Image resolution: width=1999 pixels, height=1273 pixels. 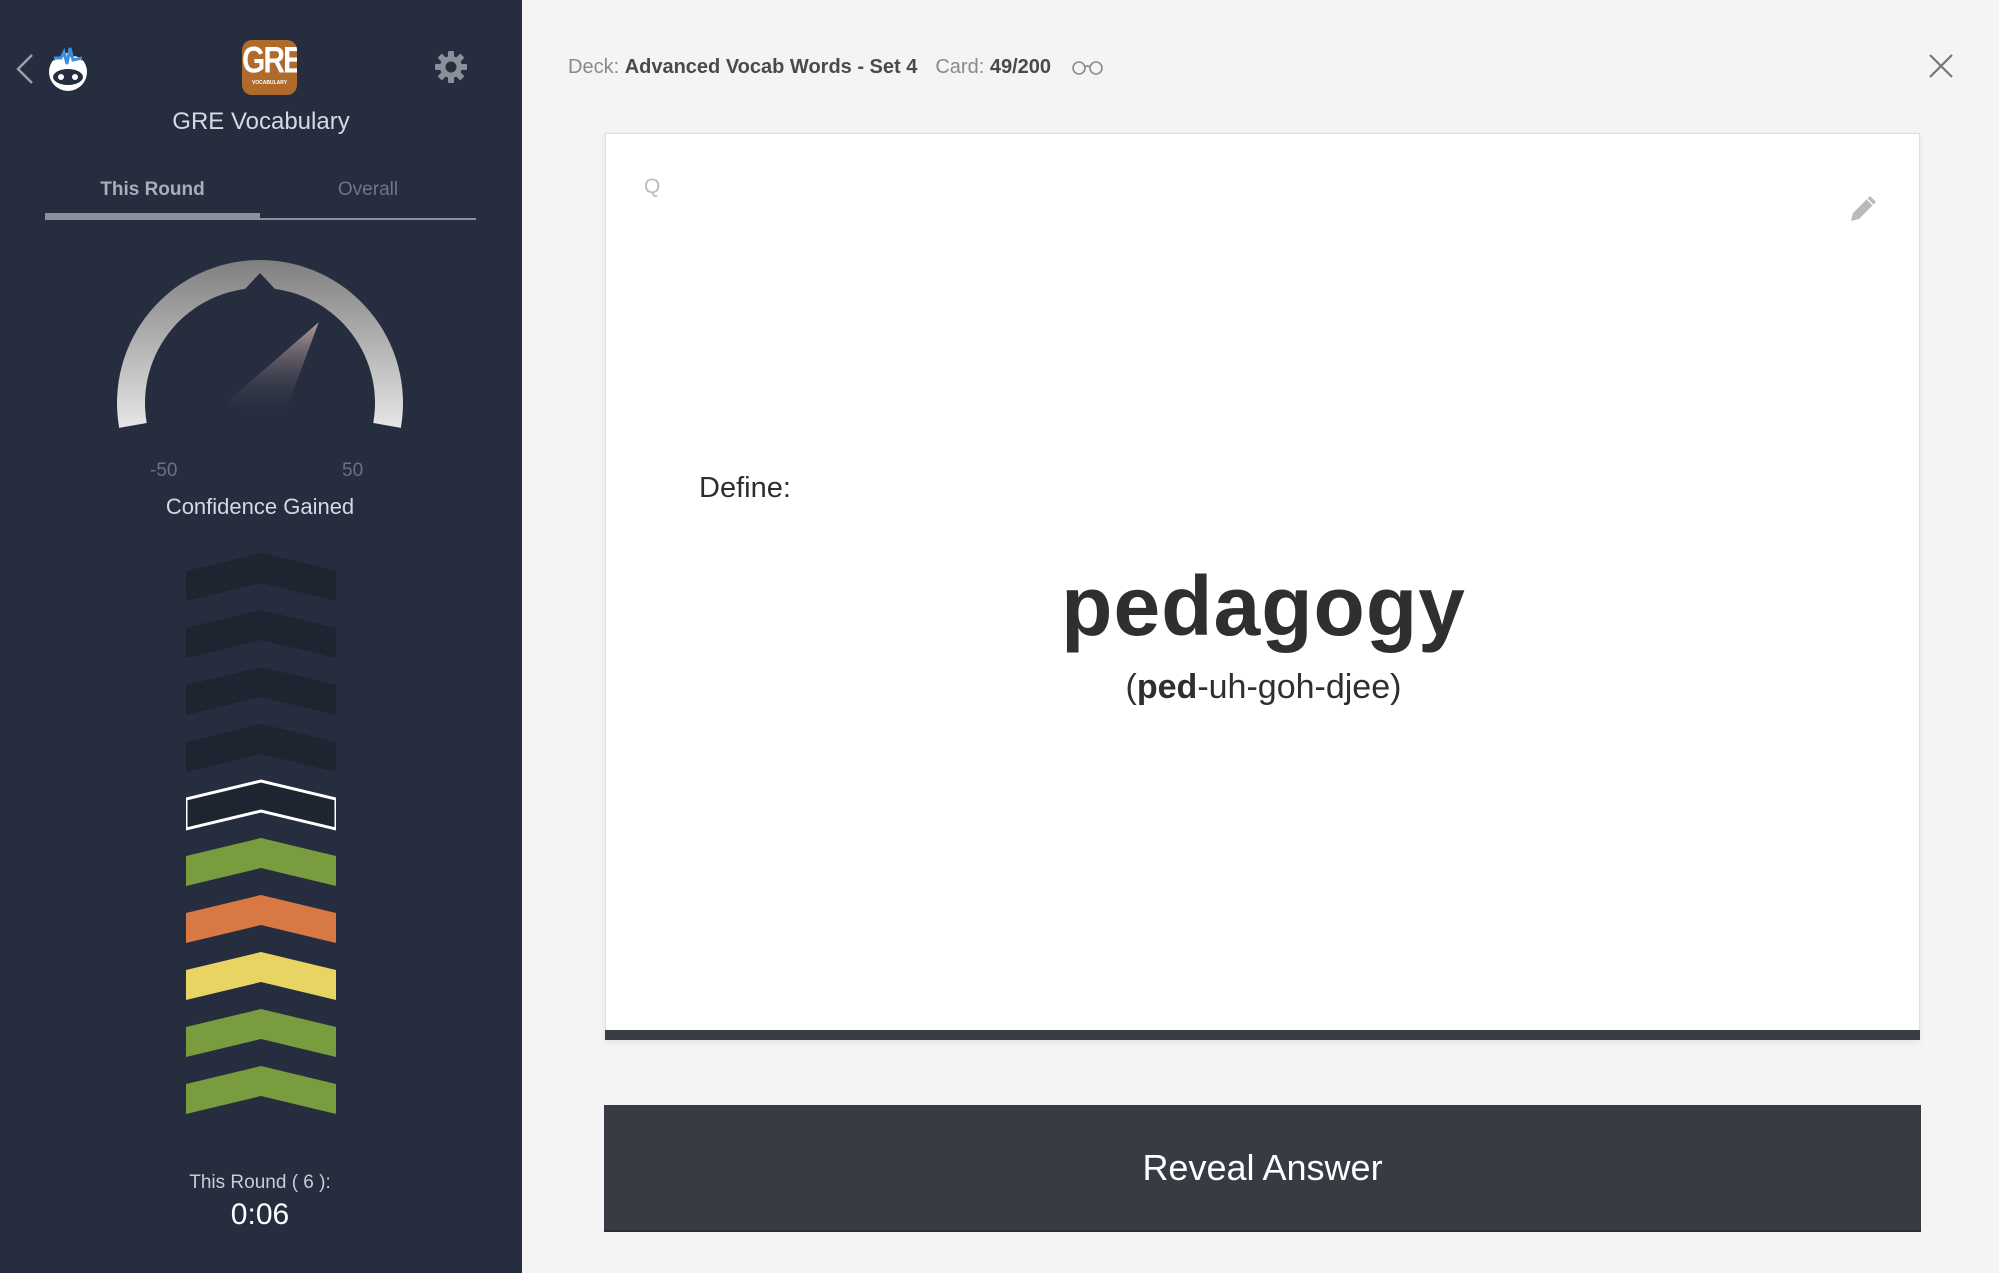 I want to click on glasses-icon, so click(x=1087, y=68).